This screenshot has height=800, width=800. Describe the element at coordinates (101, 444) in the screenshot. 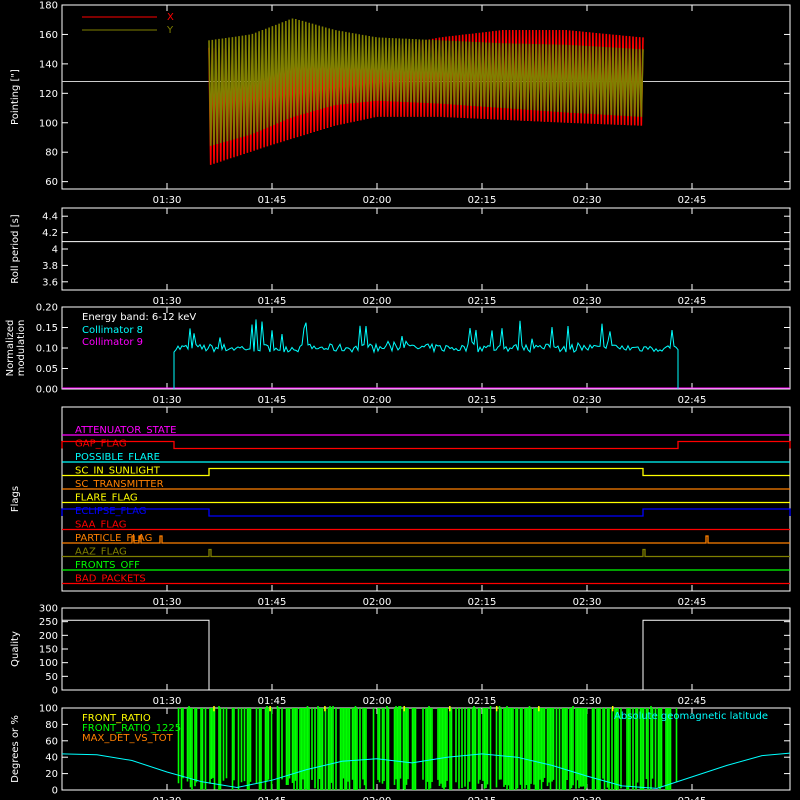

I see `flag-label: GAP_FLAG` at that location.